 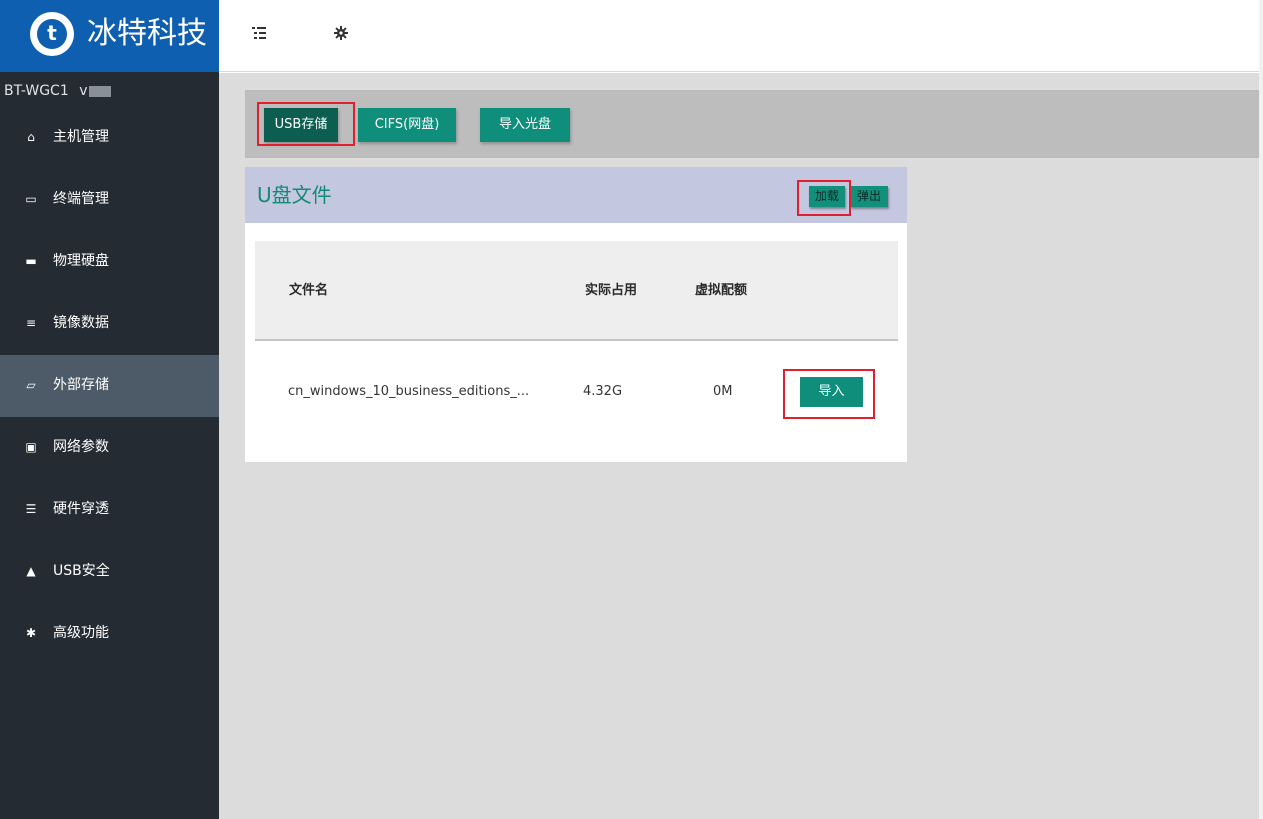 I want to click on list-tree-icon: ☰, so click(x=31, y=509).